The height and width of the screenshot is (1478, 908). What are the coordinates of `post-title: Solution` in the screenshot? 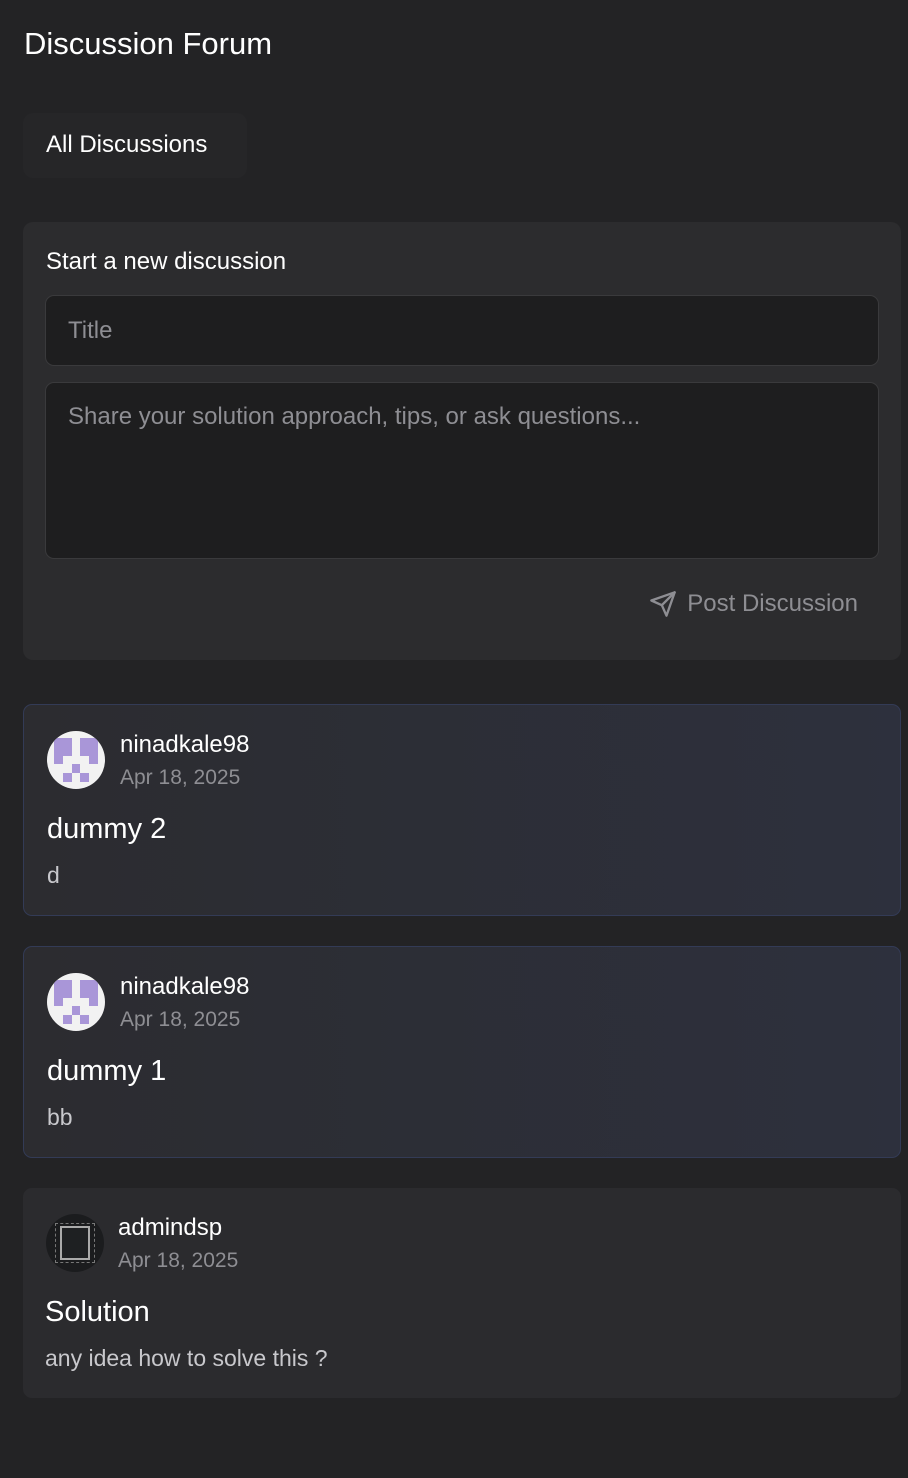 It's located at (97, 1312).